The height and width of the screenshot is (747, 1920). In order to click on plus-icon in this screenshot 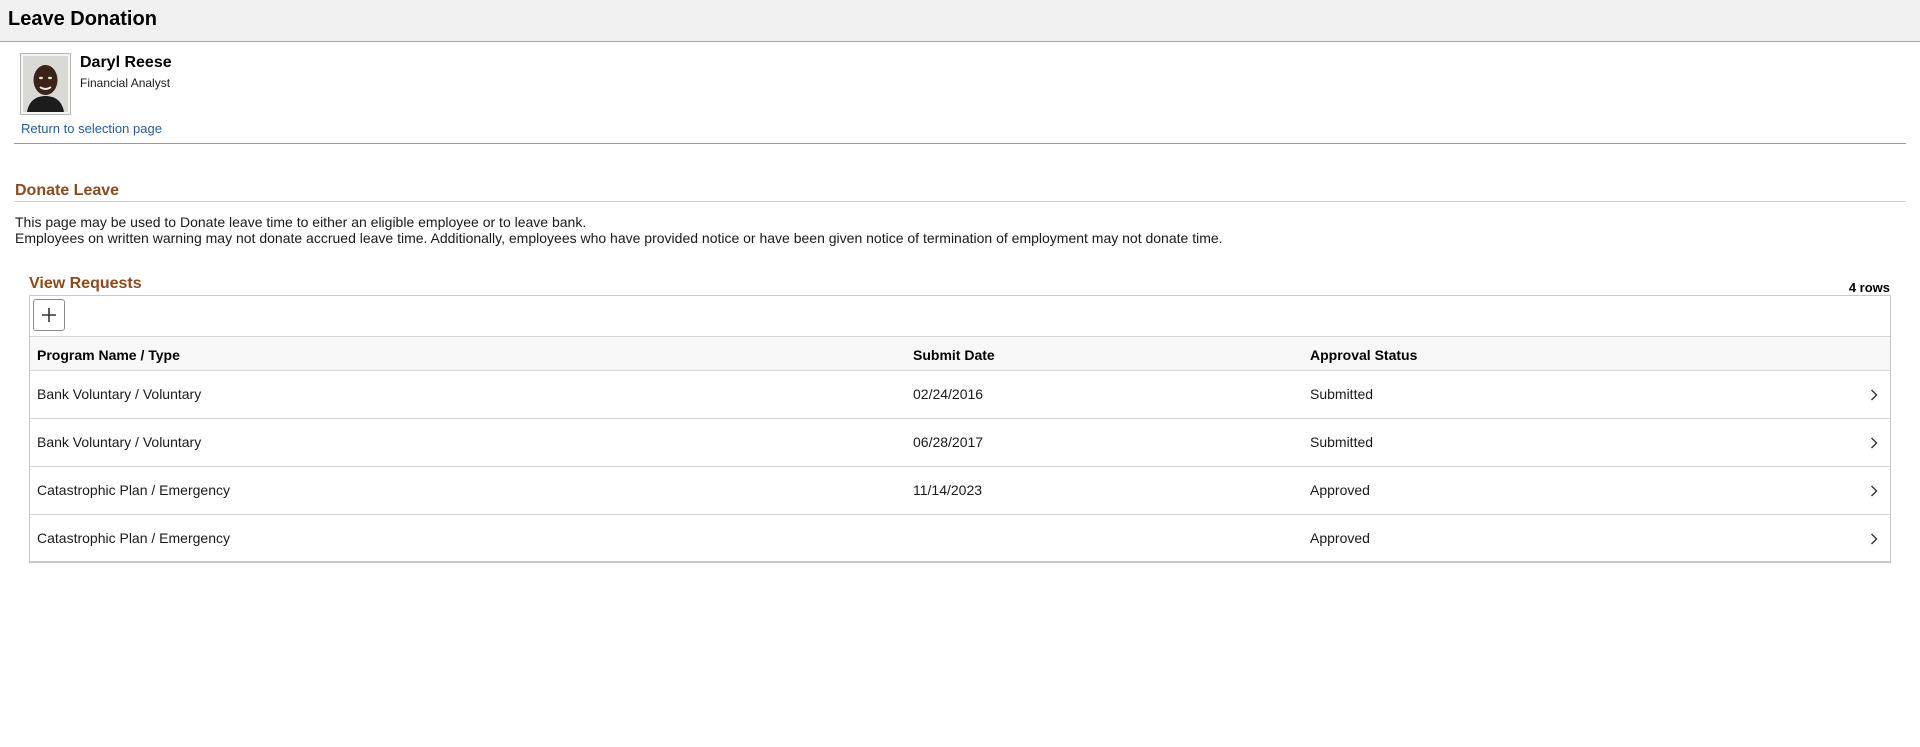, I will do `click(49, 315)`.